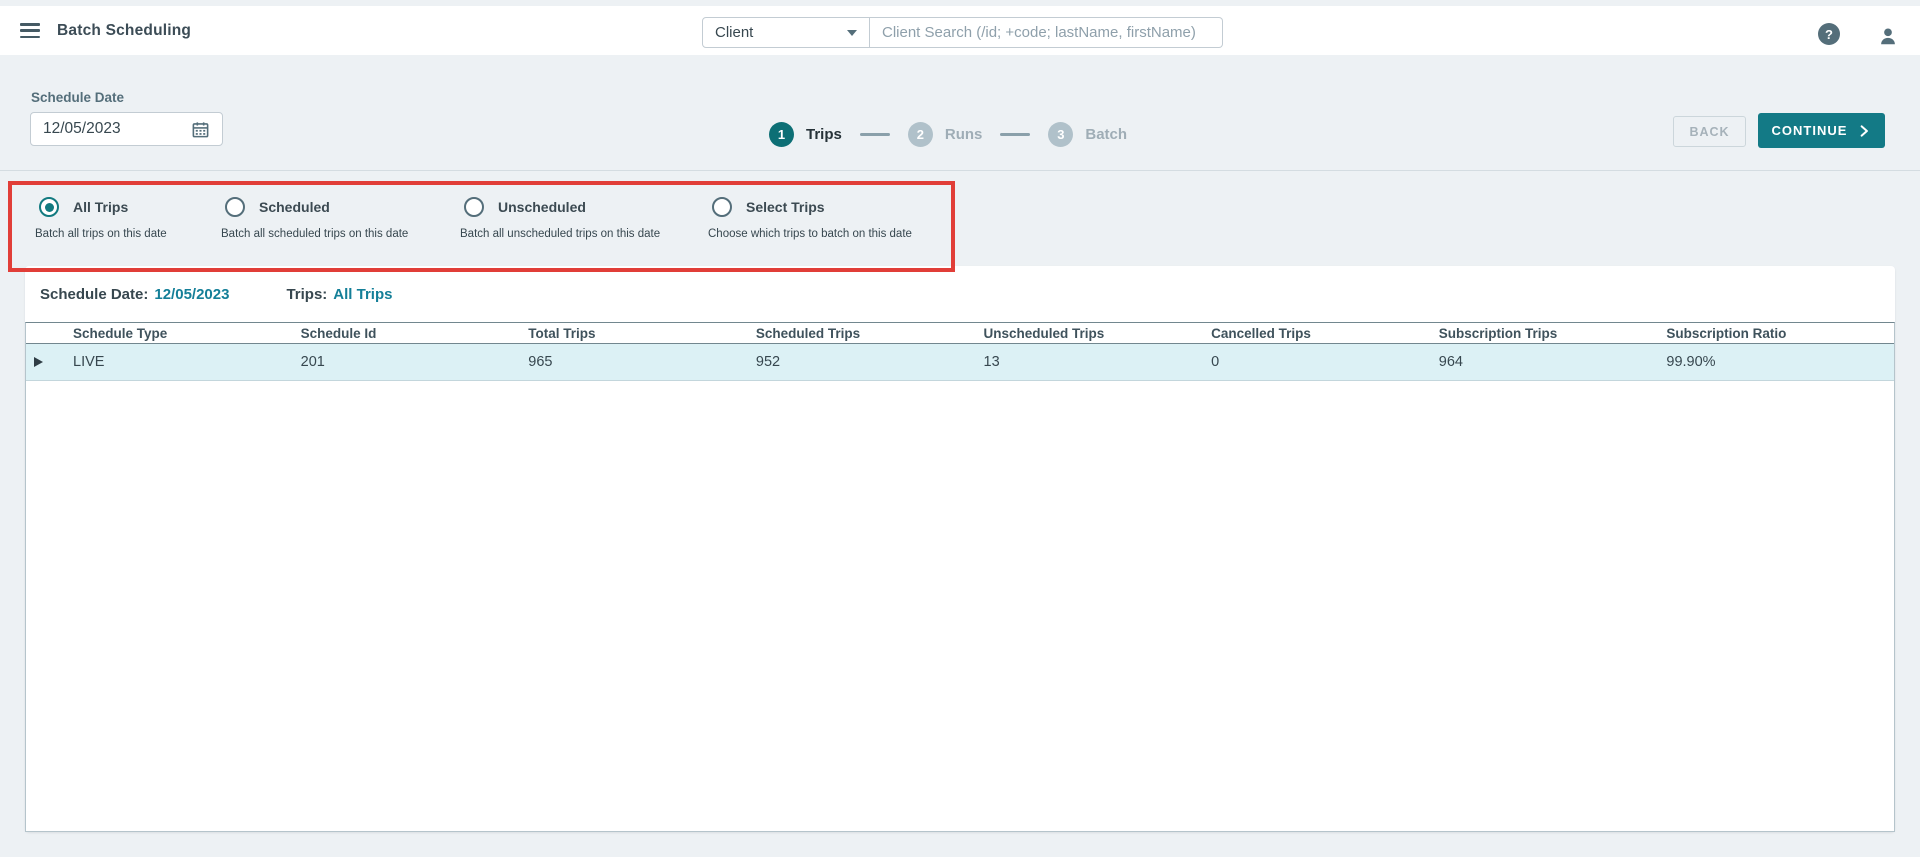  What do you see at coordinates (312, 362) in the screenshot?
I see `cell-schedule-id: 201` at bounding box center [312, 362].